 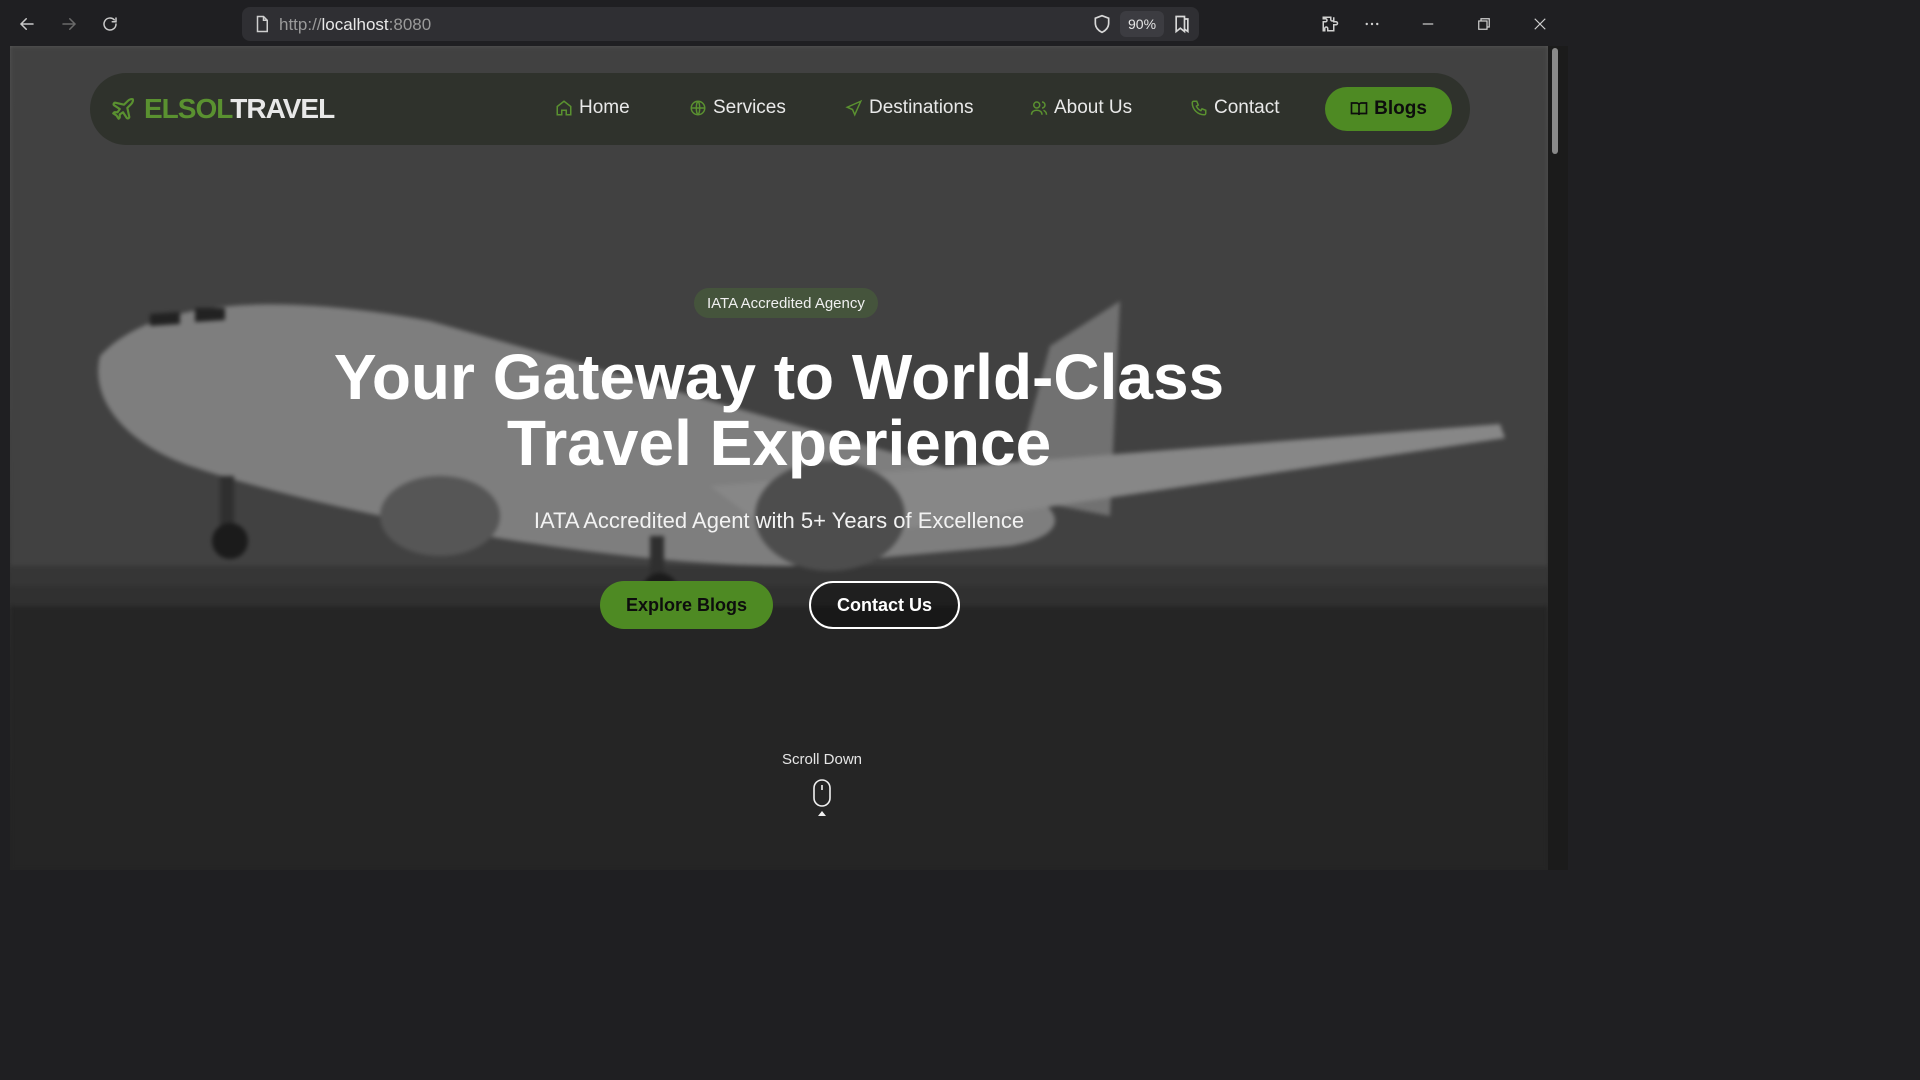 I want to click on contact-us-button: Contact Us, so click(x=884, y=605).